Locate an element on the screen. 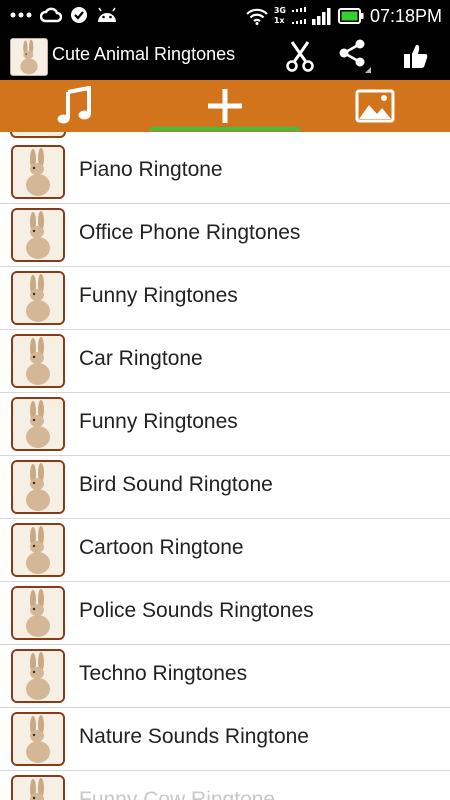 Image resolution: width=450 pixels, height=800 pixels. thumbs-up-icon is located at coordinates (416, 56).